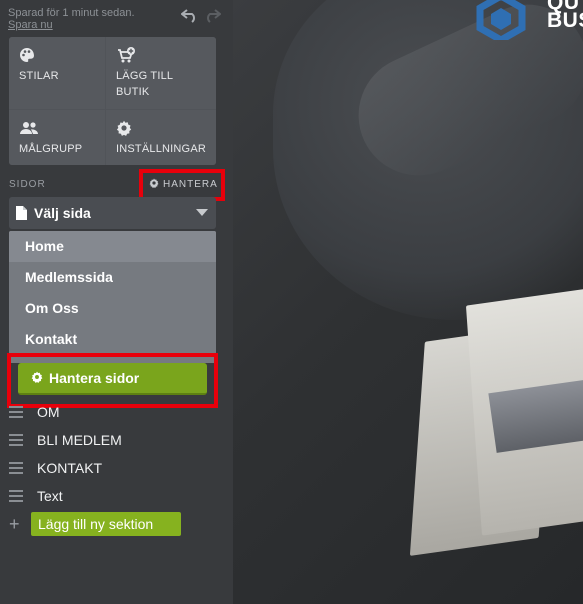  I want to click on add-section-row: + Lägg till ny sektion, so click(95, 524).